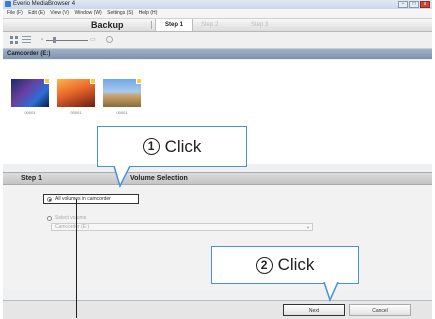 The width and height of the screenshot is (435, 319). I want to click on menu-help: Help (H), so click(148, 13).